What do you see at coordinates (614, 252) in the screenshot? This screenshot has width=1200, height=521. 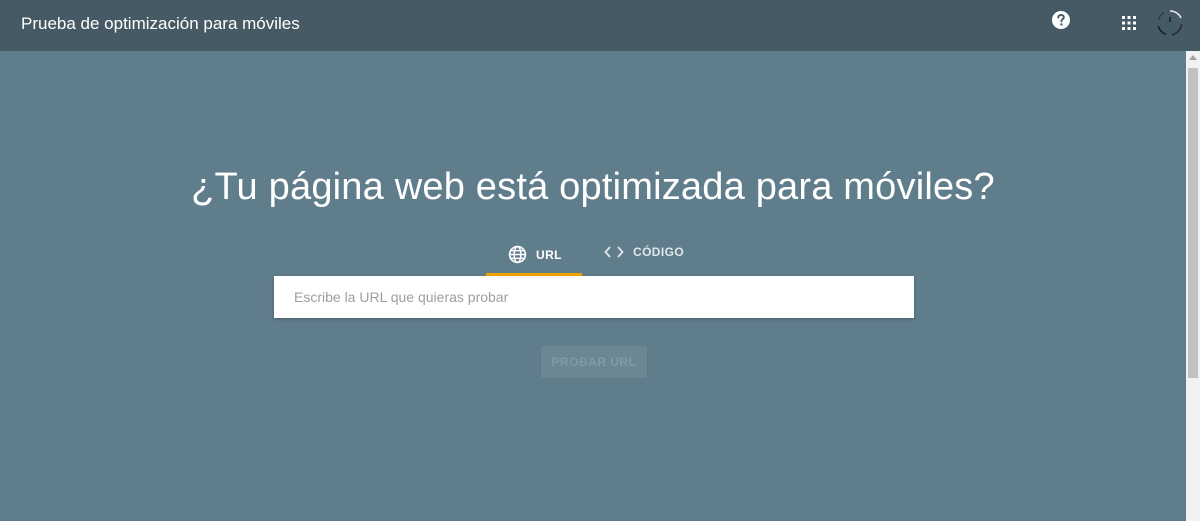 I see `code-icon` at bounding box center [614, 252].